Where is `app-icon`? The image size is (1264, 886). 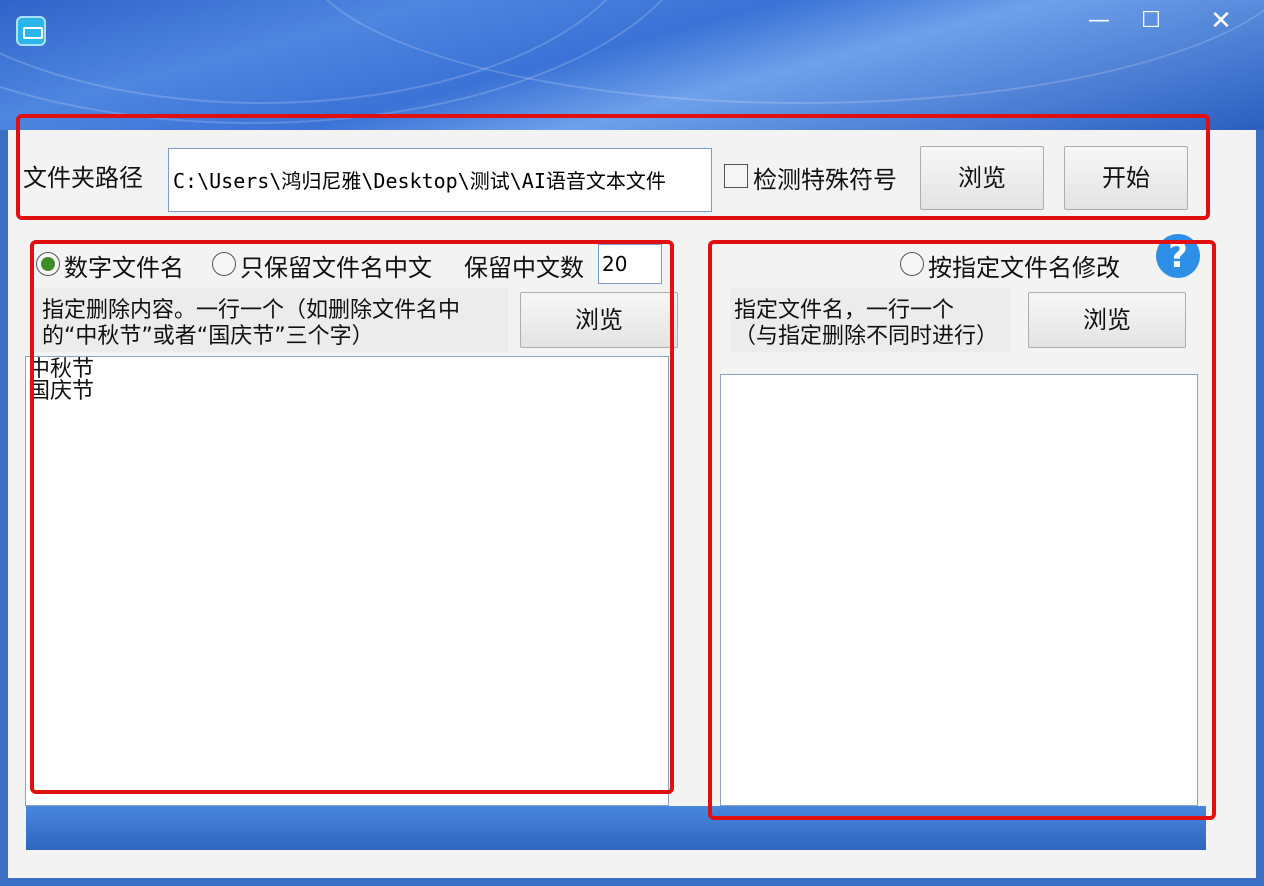 app-icon is located at coordinates (31, 31).